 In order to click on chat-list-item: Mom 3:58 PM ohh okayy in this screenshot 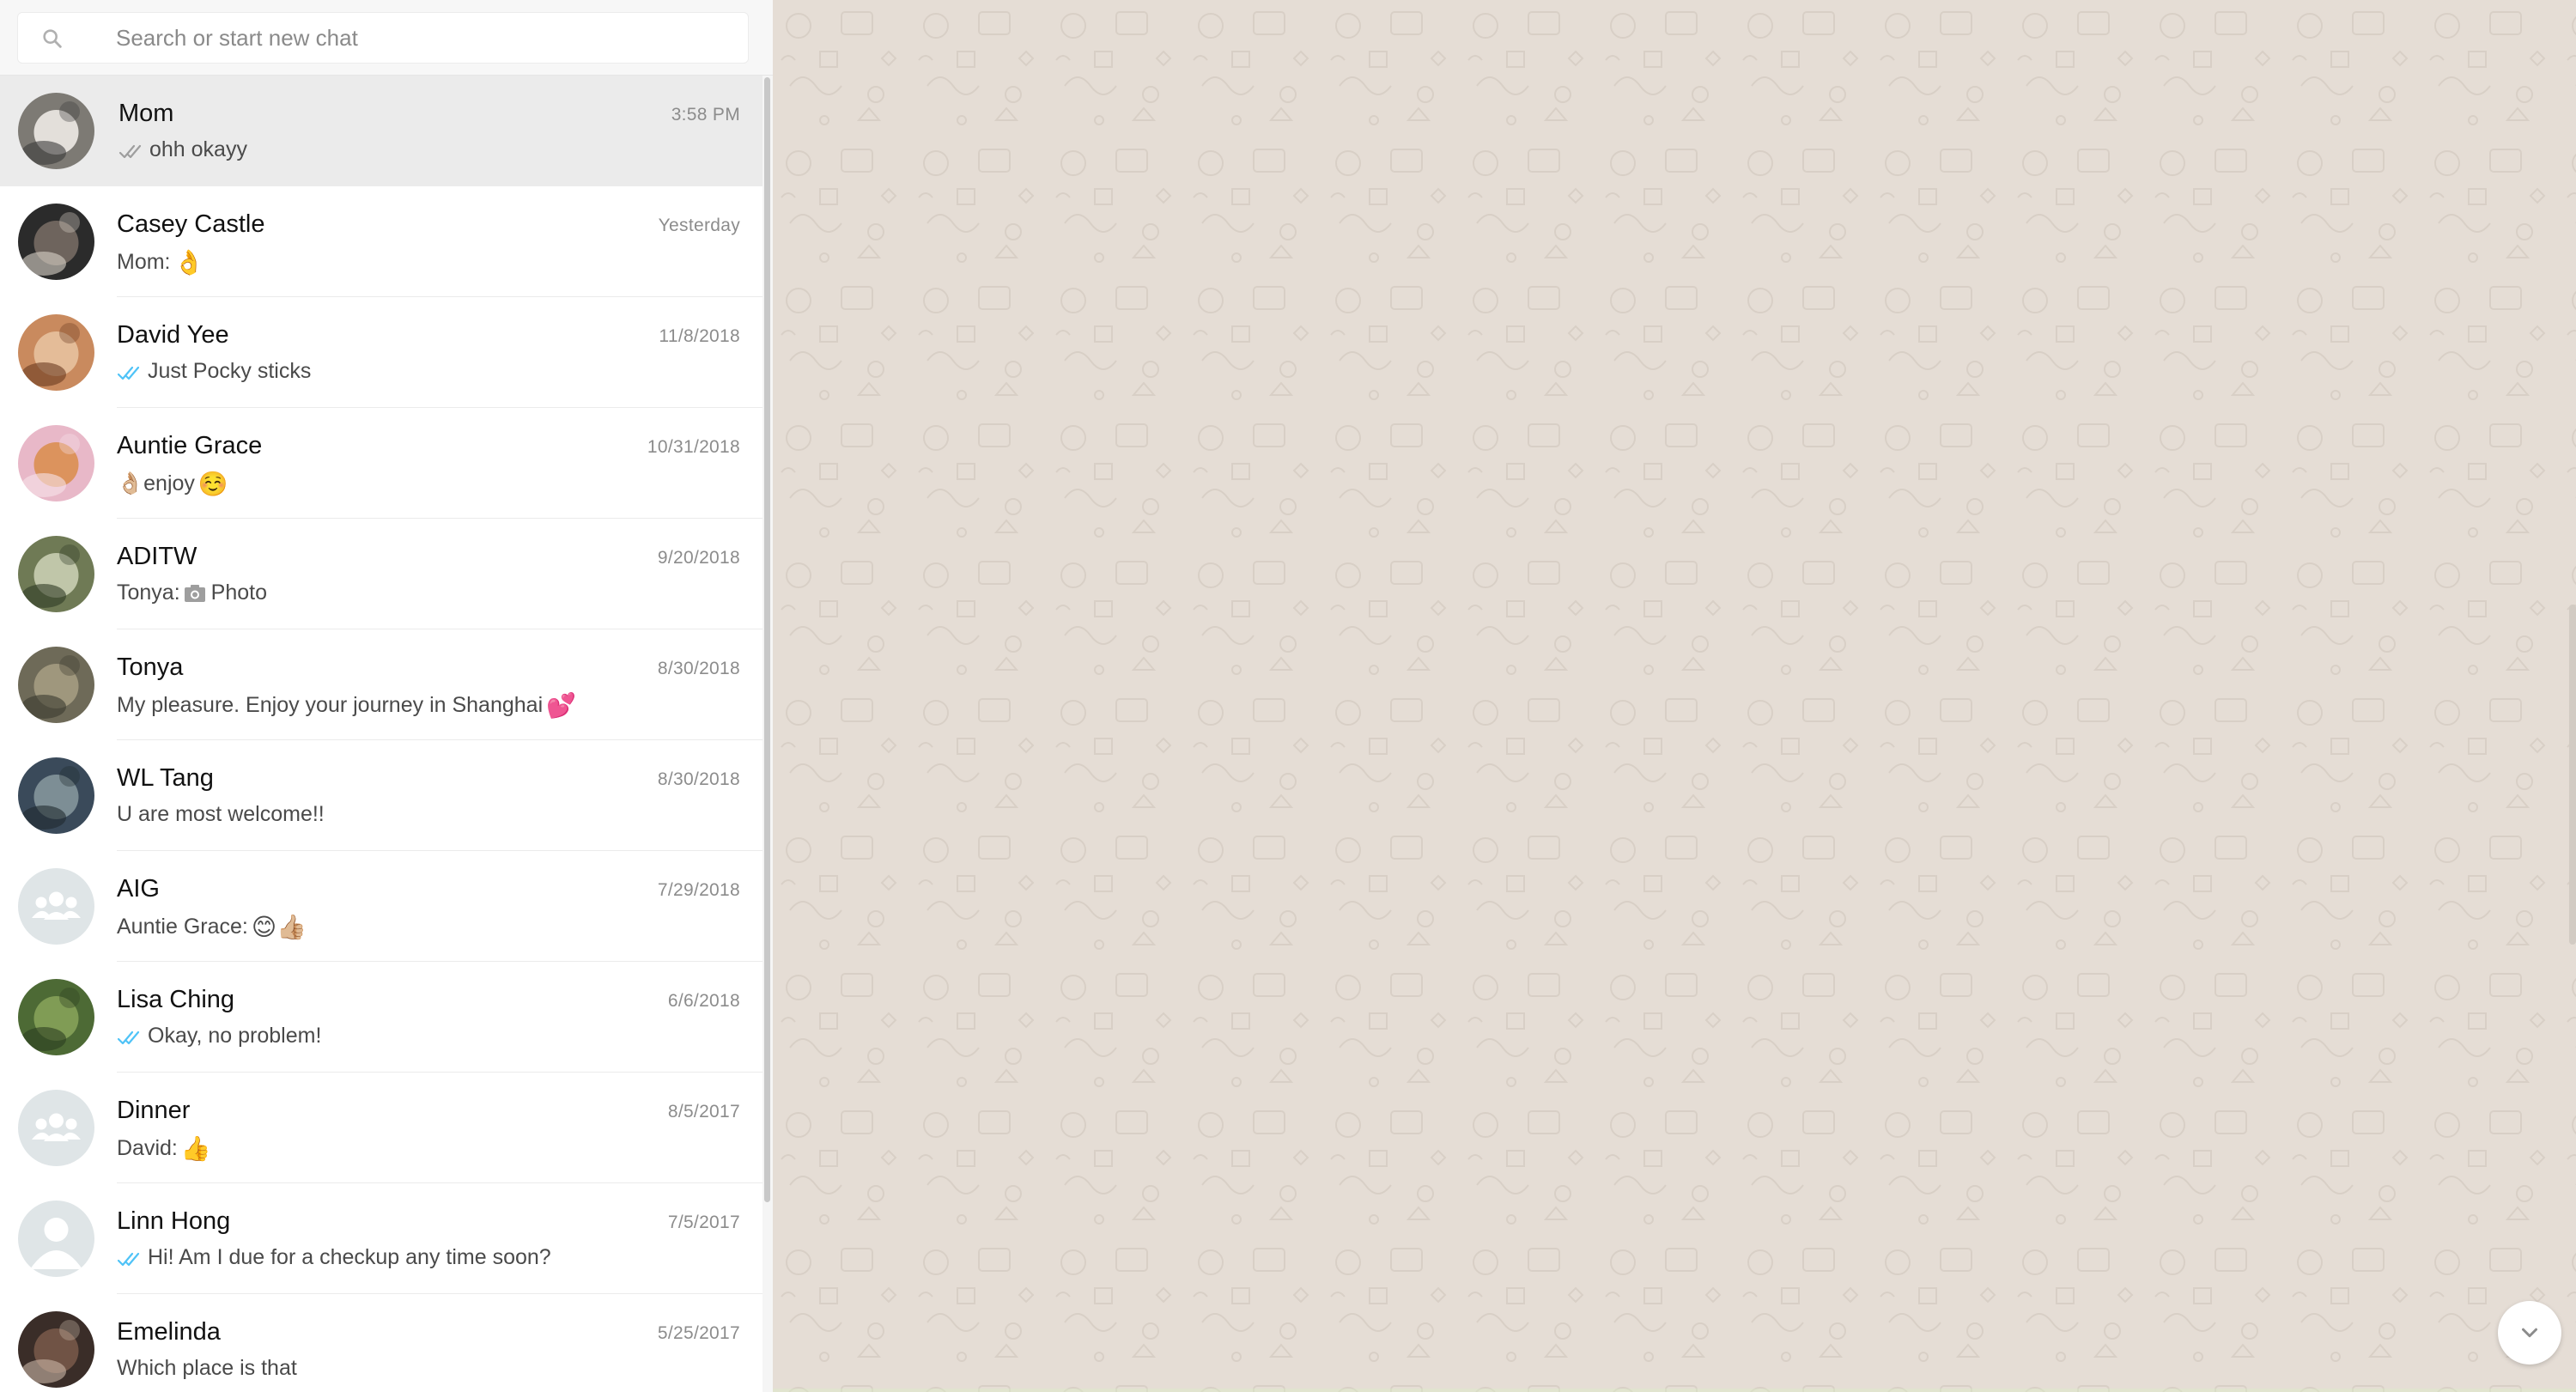, I will do `click(381, 131)`.